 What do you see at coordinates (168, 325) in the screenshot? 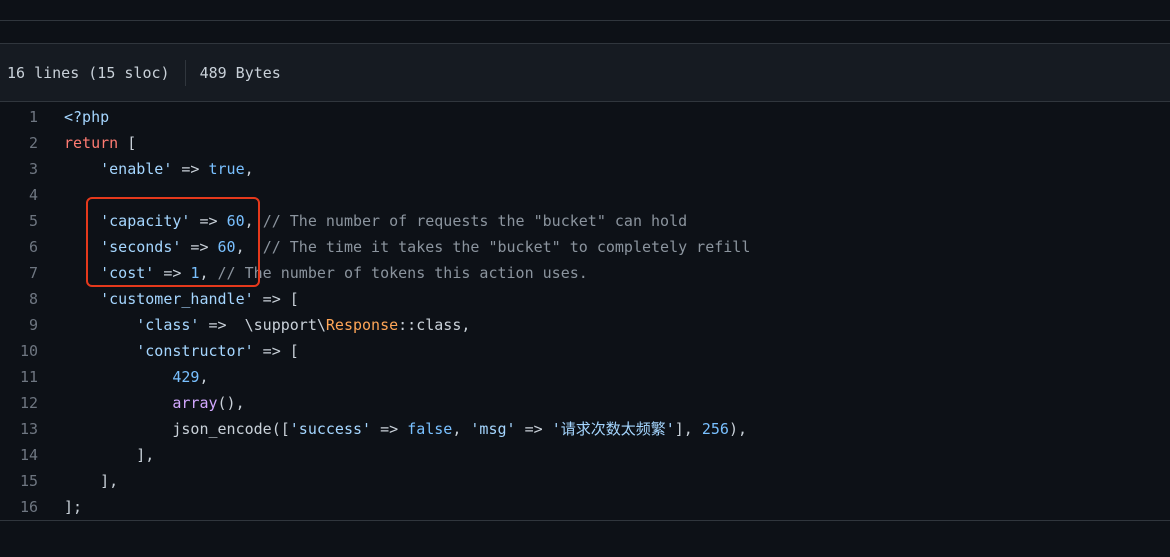
I see `code-token: 'class'` at bounding box center [168, 325].